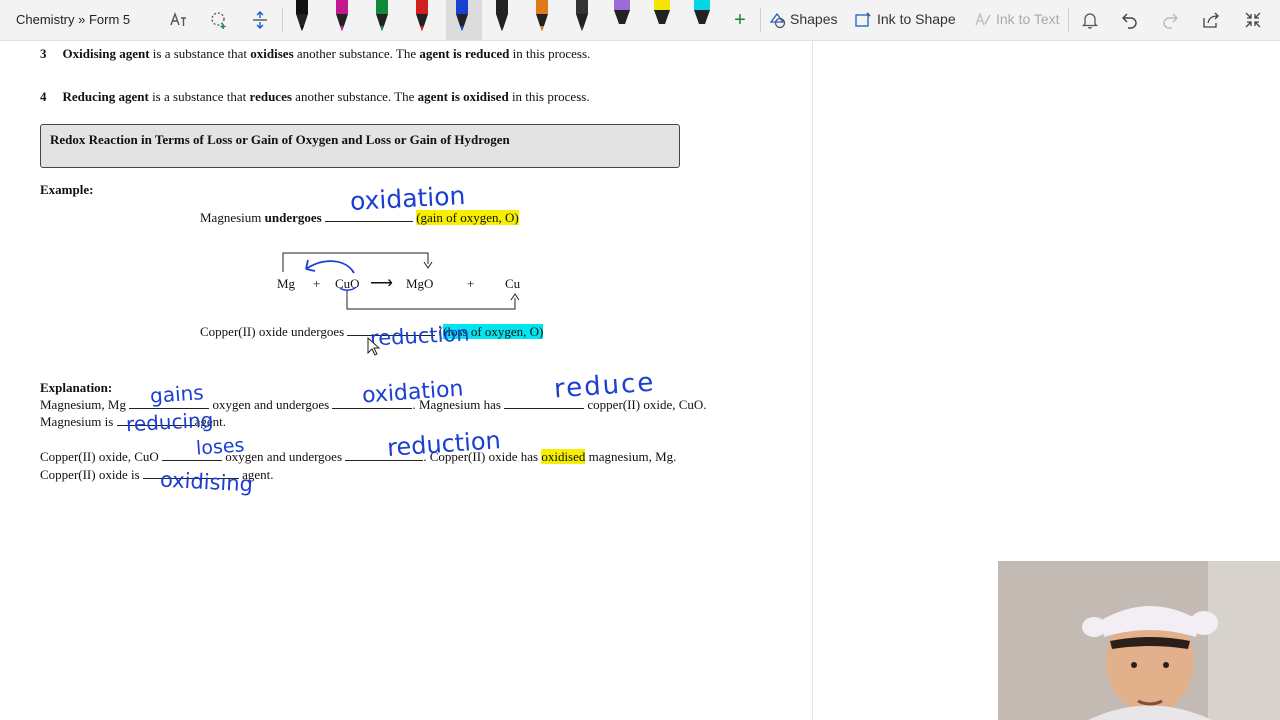 Image resolution: width=1280 pixels, height=720 pixels. What do you see at coordinates (67, 189) in the screenshot?
I see `example-label: Example:` at bounding box center [67, 189].